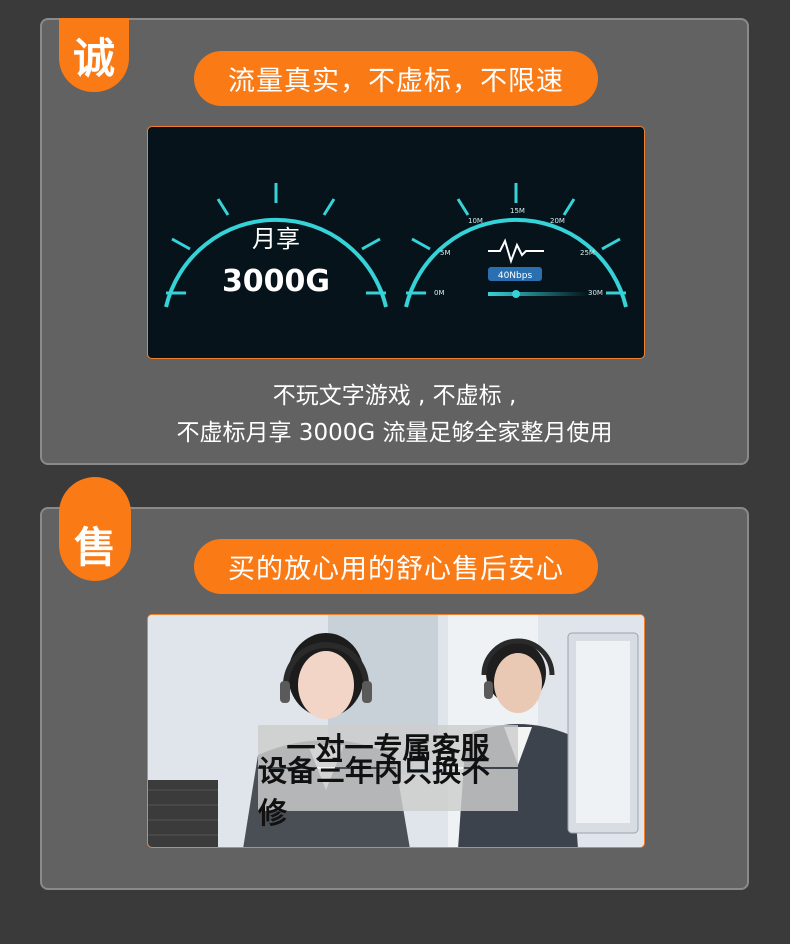 The image size is (790, 944). Describe the element at coordinates (517, 211) in the screenshot. I see `tick-label: 15M` at that location.